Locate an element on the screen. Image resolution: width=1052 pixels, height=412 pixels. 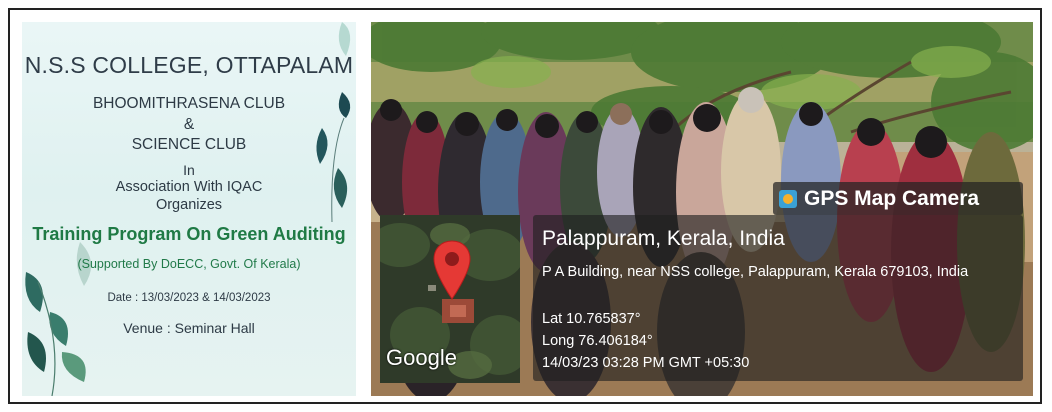
gps-app-label: GPS Map Camera is located at coordinates (898, 198).